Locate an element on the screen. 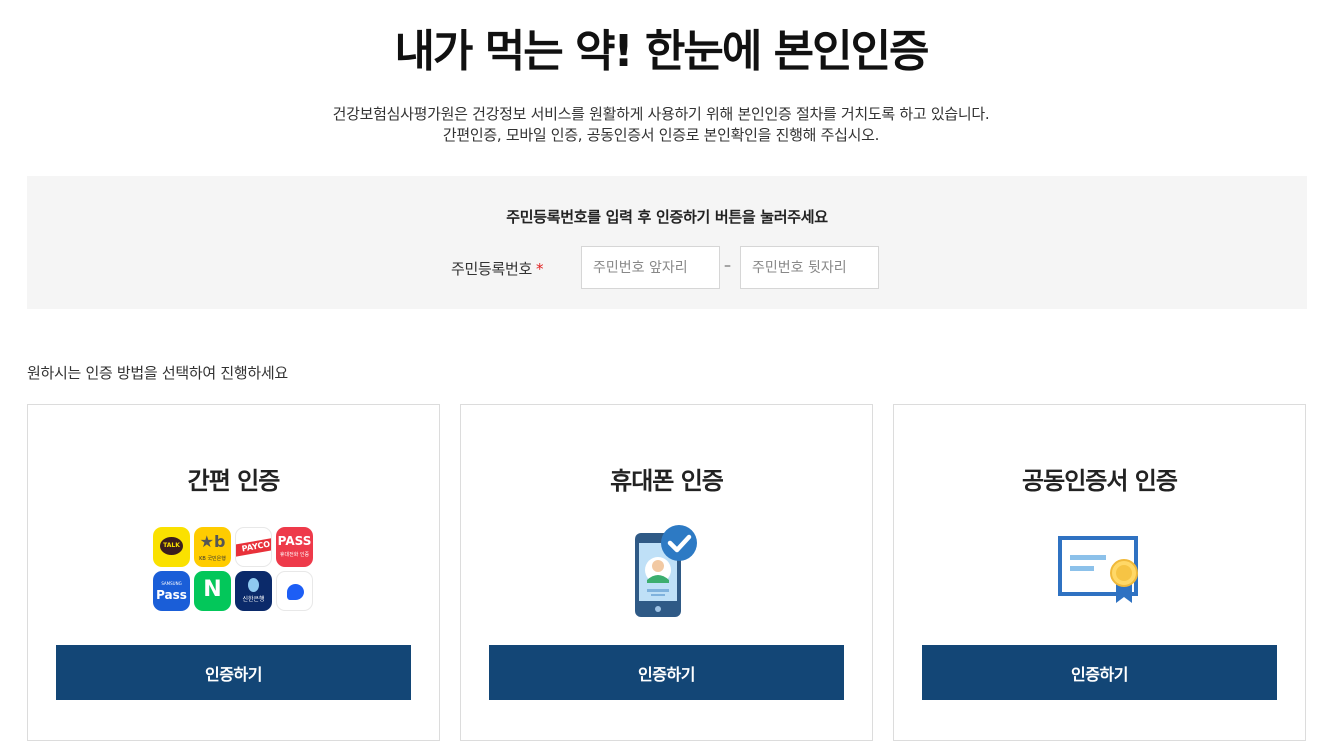 This screenshot has width=1322, height=756. payco-icon: PAYCO is located at coordinates (253, 547).